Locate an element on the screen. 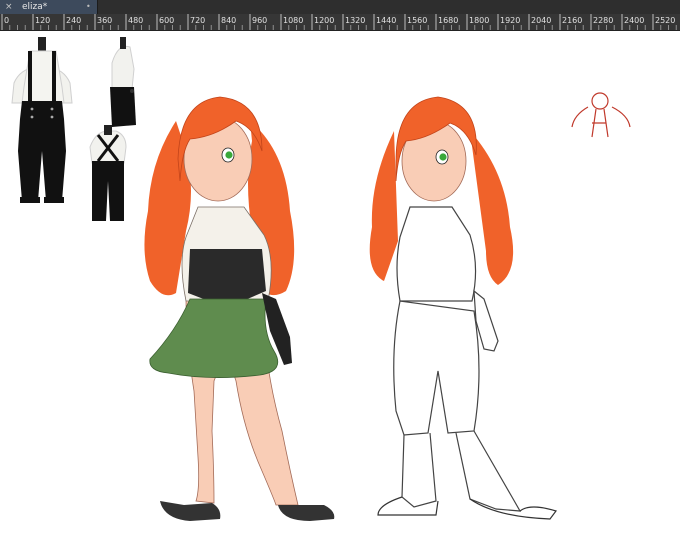 Image resolution: width=680 pixels, height=557 pixels. ruler-label: 600 is located at coordinates (166, 20).